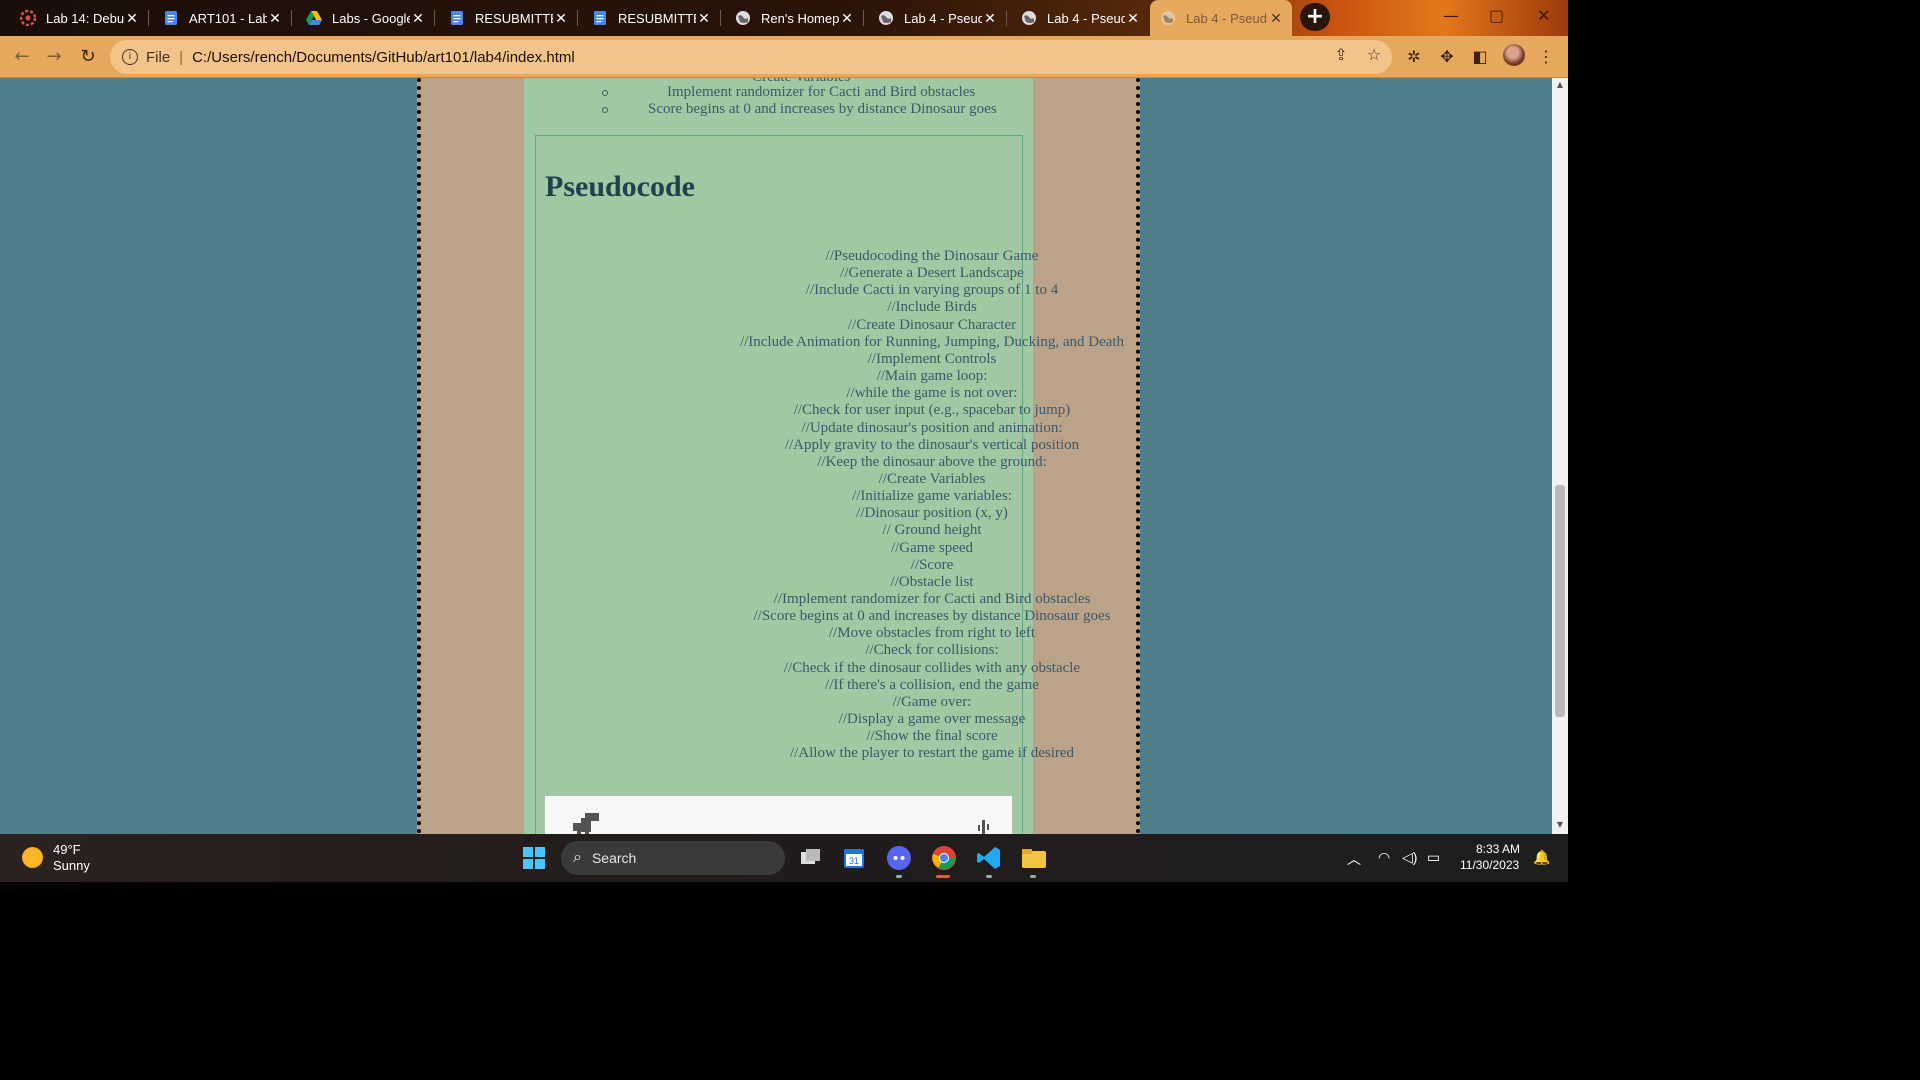 Image resolution: width=1920 pixels, height=1080 pixels. I want to click on back-arrow-icon: ←, so click(22, 57).